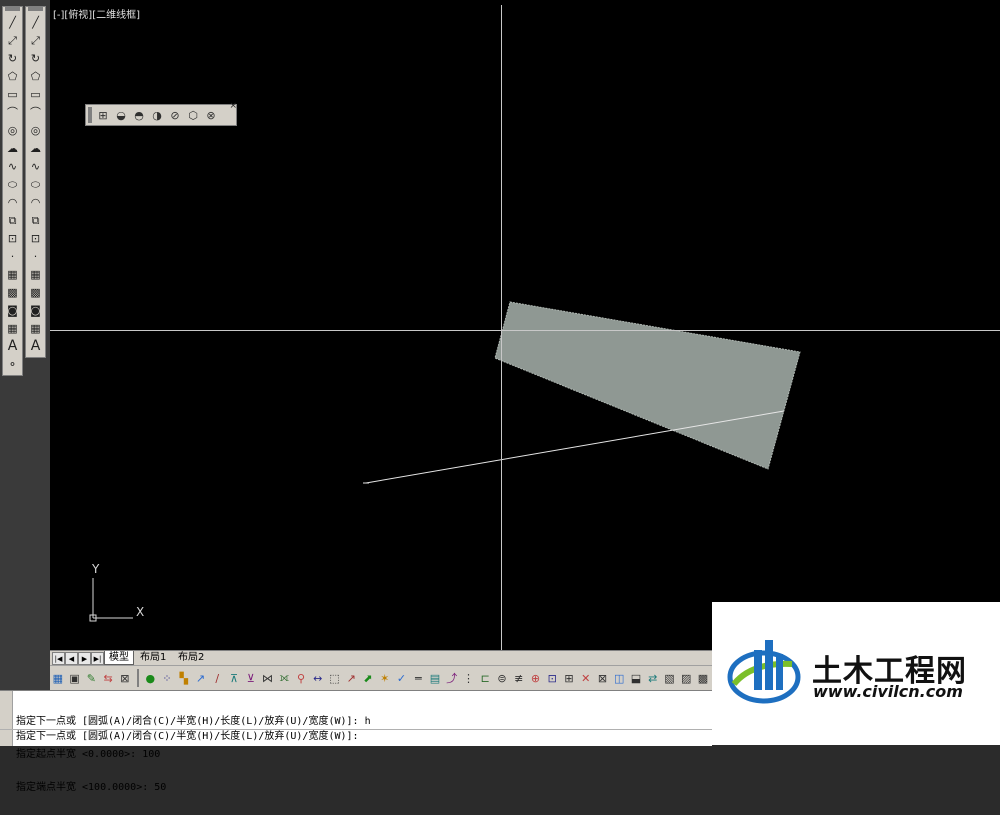 This screenshot has height=815, width=1000. Describe the element at coordinates (569, 678) in the screenshot. I see `bottom-tool-icon: ⊞` at that location.